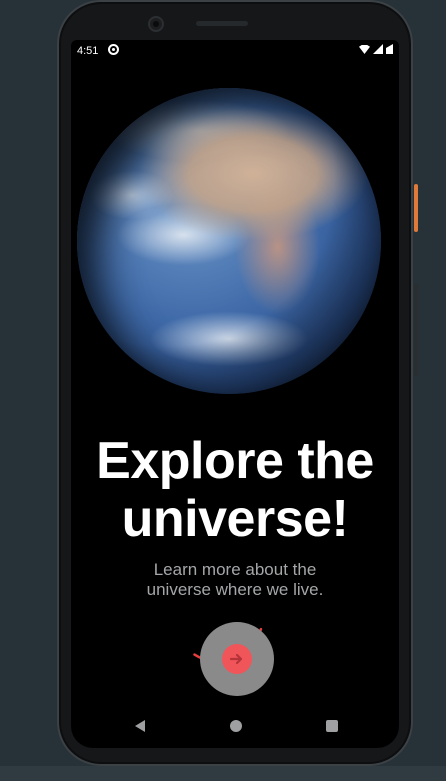 This screenshot has width=446, height=781. Describe the element at coordinates (156, 24) in the screenshot. I see `front-camera-icon` at that location.